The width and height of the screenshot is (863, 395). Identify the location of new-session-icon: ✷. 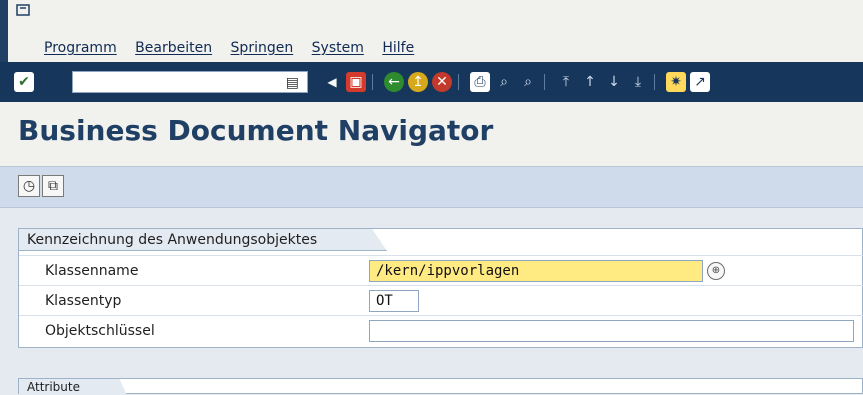
(676, 82).